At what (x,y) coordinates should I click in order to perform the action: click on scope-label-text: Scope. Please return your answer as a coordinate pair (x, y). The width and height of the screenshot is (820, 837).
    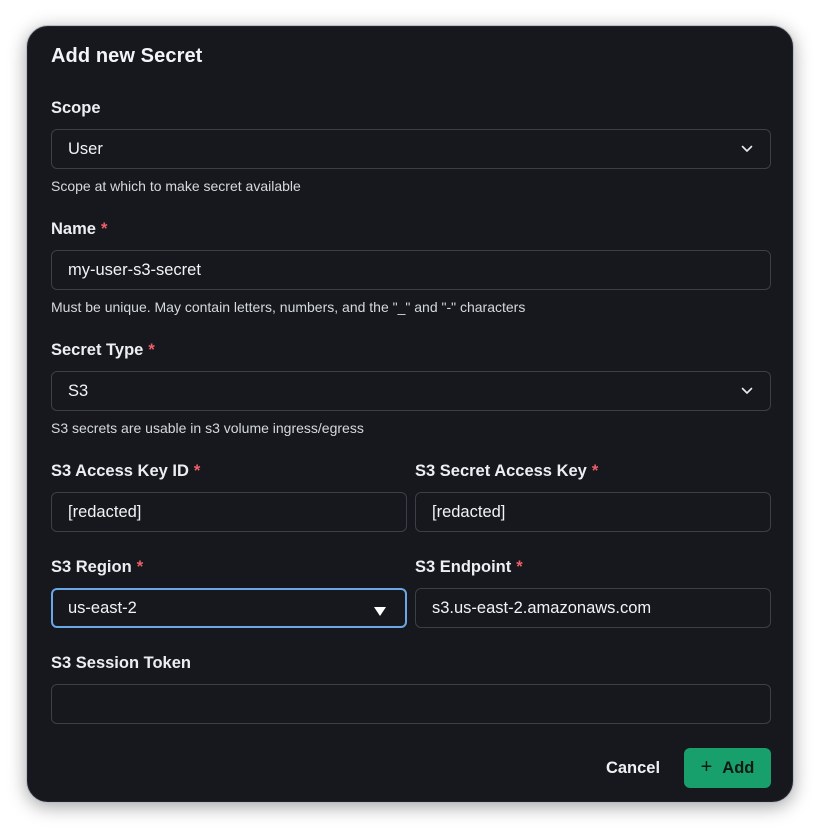
    Looking at the image, I should click on (76, 108).